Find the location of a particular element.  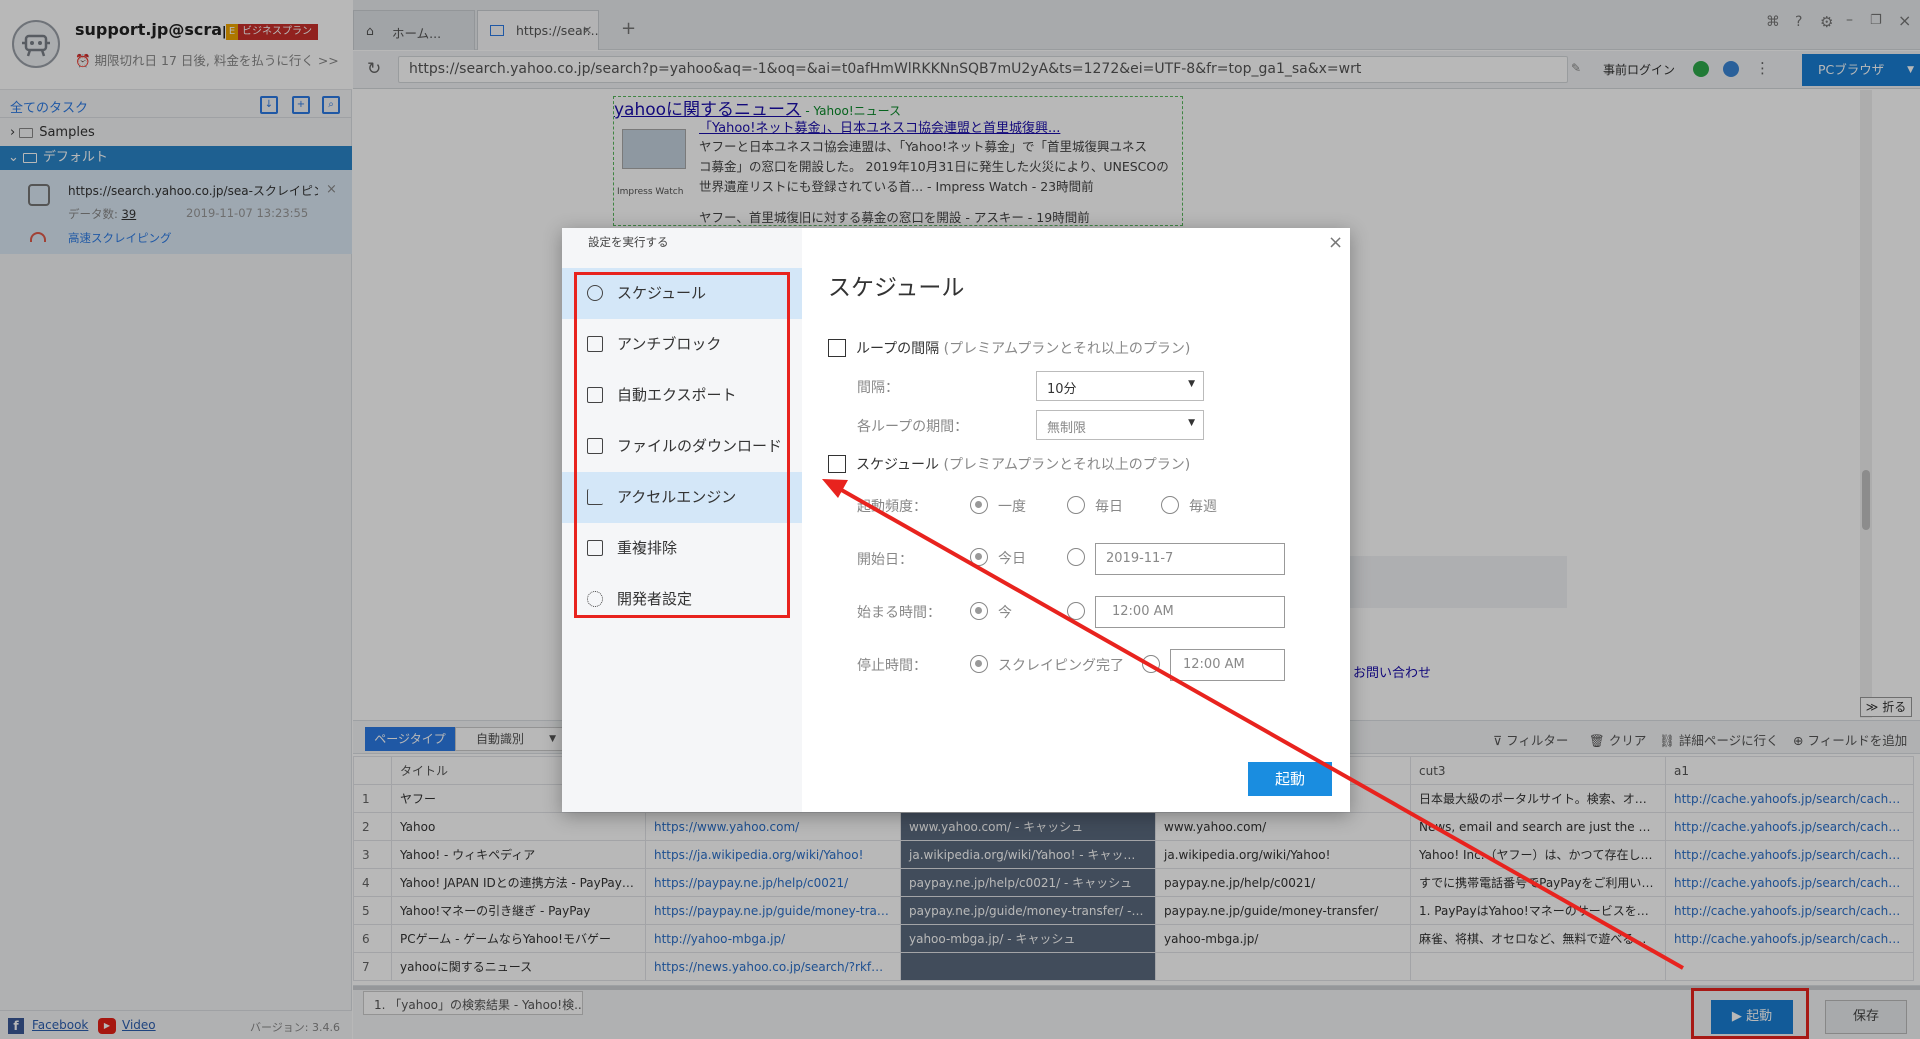

period-select: 無制限 is located at coordinates (1120, 425).